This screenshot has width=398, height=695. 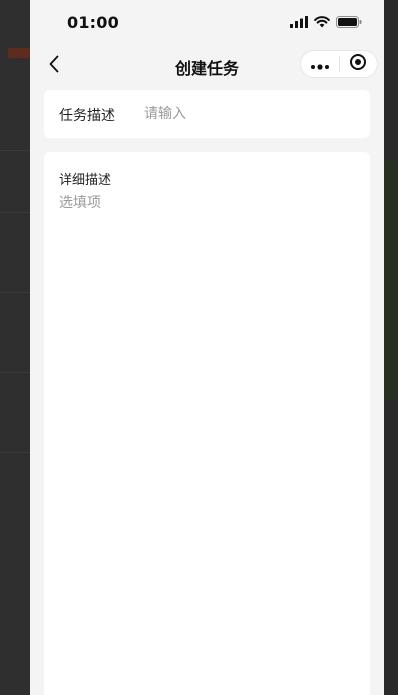 I want to click on more-button, so click(x=320, y=64).